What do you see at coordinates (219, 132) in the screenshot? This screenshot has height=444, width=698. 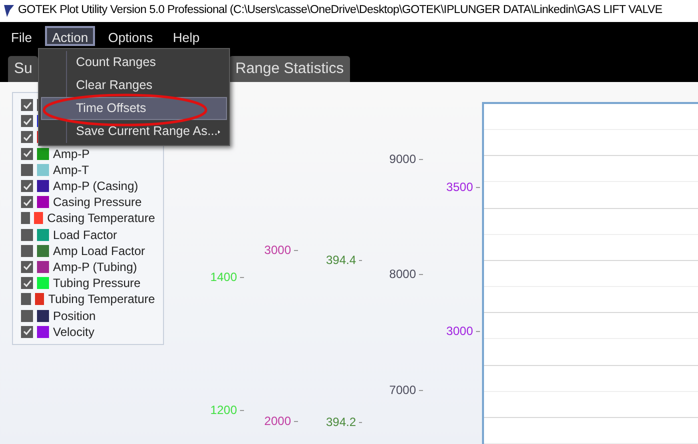 I see `submenu-arrow-icon` at bounding box center [219, 132].